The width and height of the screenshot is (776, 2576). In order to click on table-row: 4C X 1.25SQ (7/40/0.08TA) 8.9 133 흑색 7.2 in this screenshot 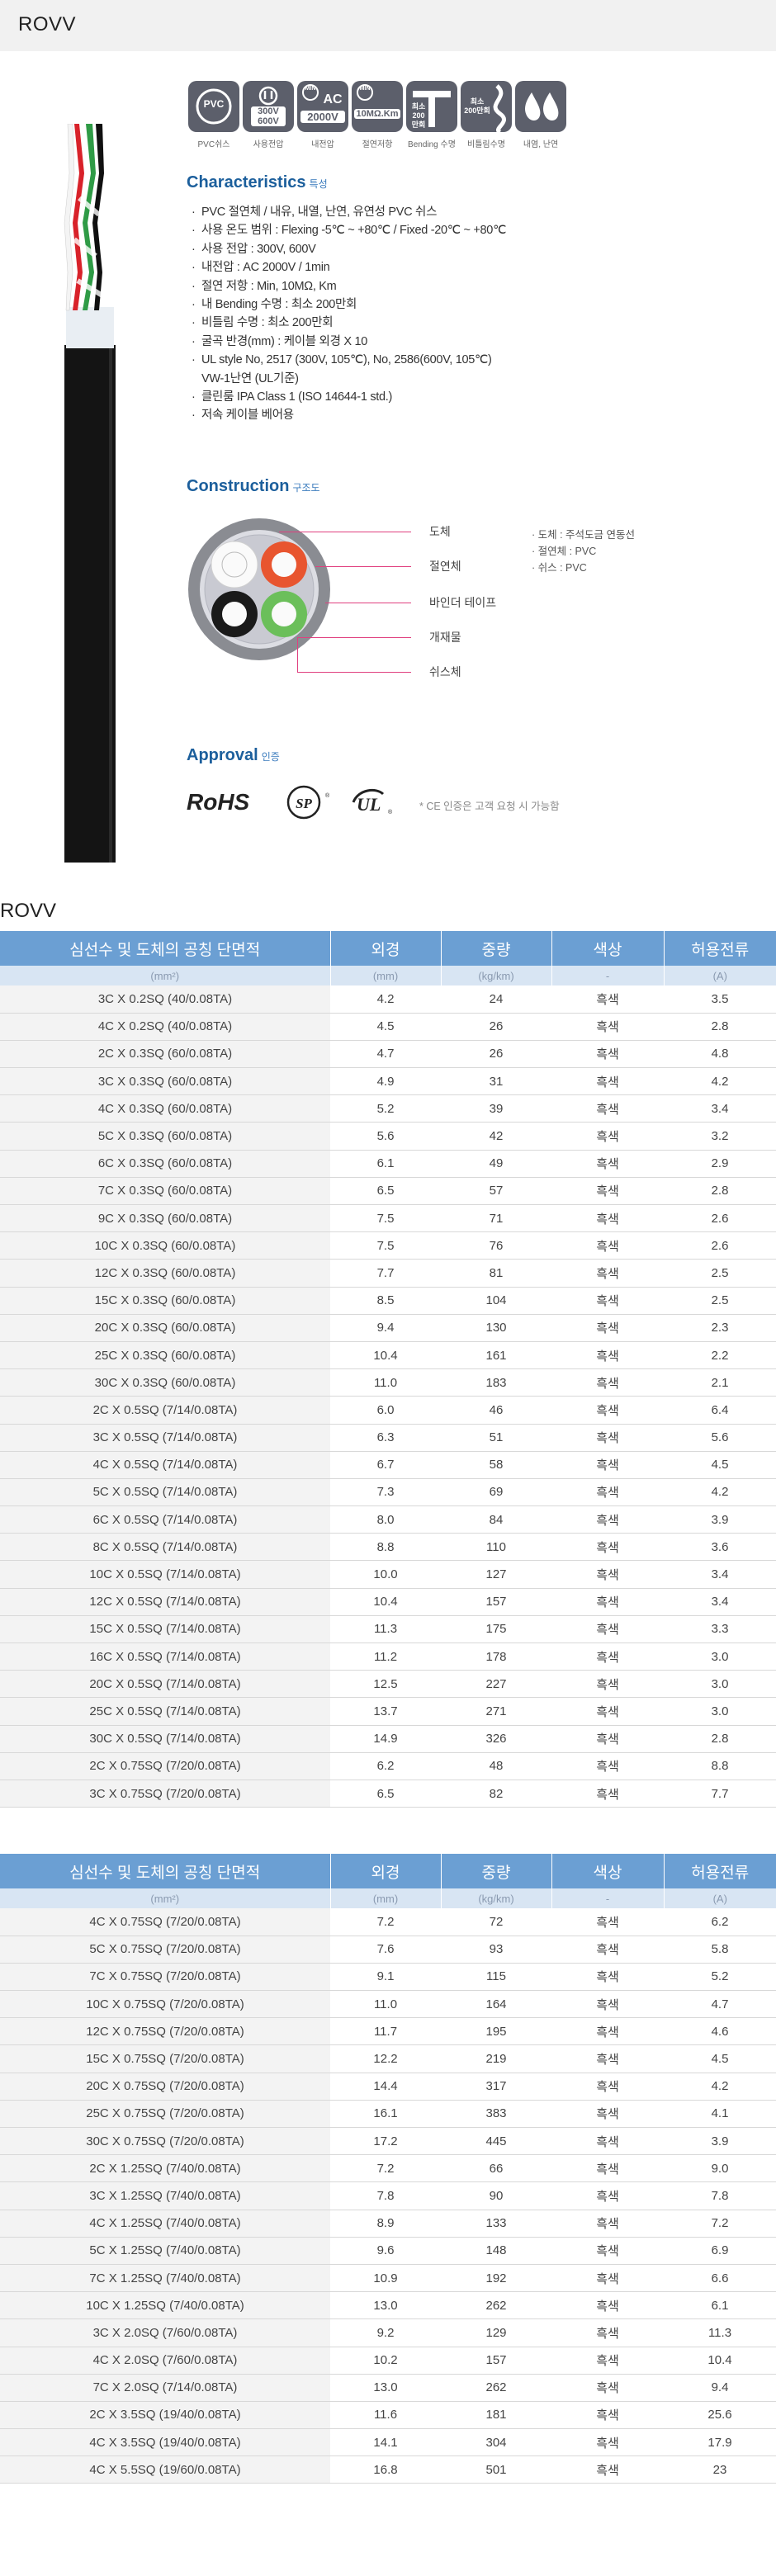, I will do `click(388, 2224)`.